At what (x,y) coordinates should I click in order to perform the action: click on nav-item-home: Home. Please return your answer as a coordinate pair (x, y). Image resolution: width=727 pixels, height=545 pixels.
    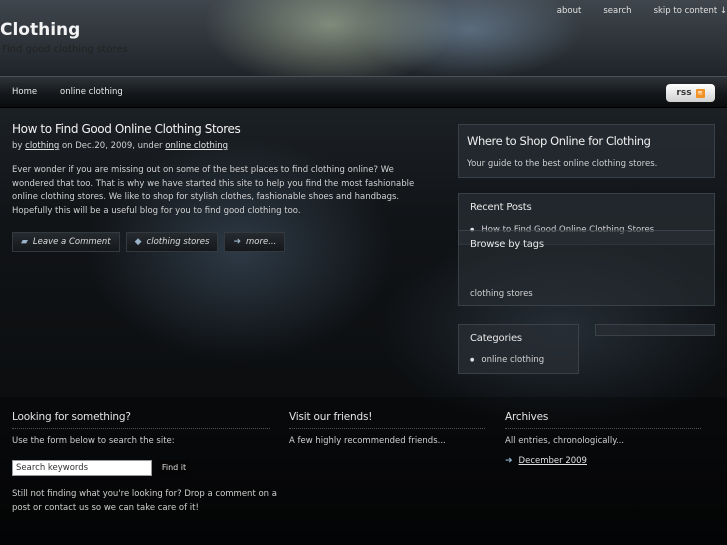
    Looking at the image, I should click on (24, 92).